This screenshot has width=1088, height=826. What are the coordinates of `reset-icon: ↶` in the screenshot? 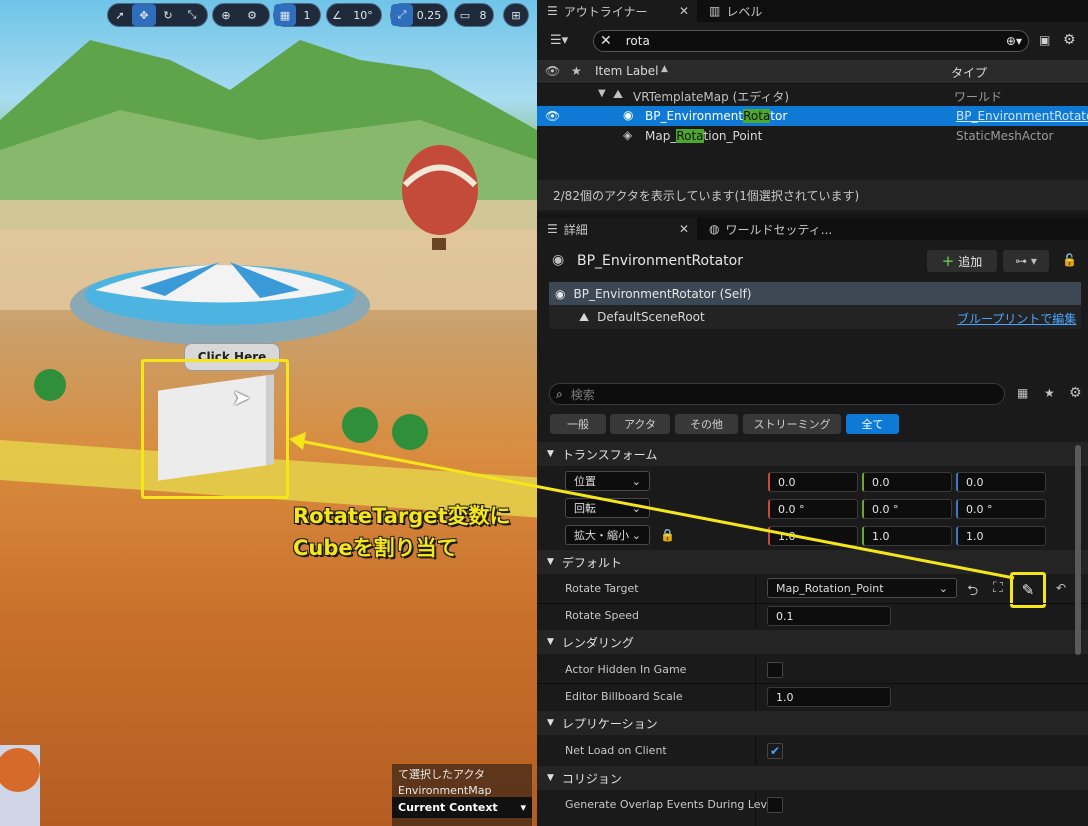 It's located at (1061, 588).